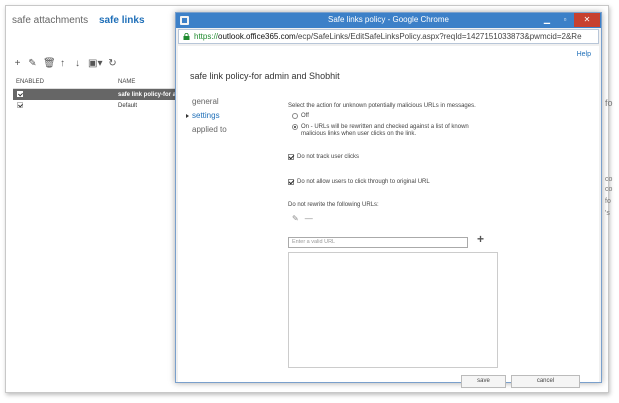  I want to click on nav-settings-label: settings, so click(206, 115).